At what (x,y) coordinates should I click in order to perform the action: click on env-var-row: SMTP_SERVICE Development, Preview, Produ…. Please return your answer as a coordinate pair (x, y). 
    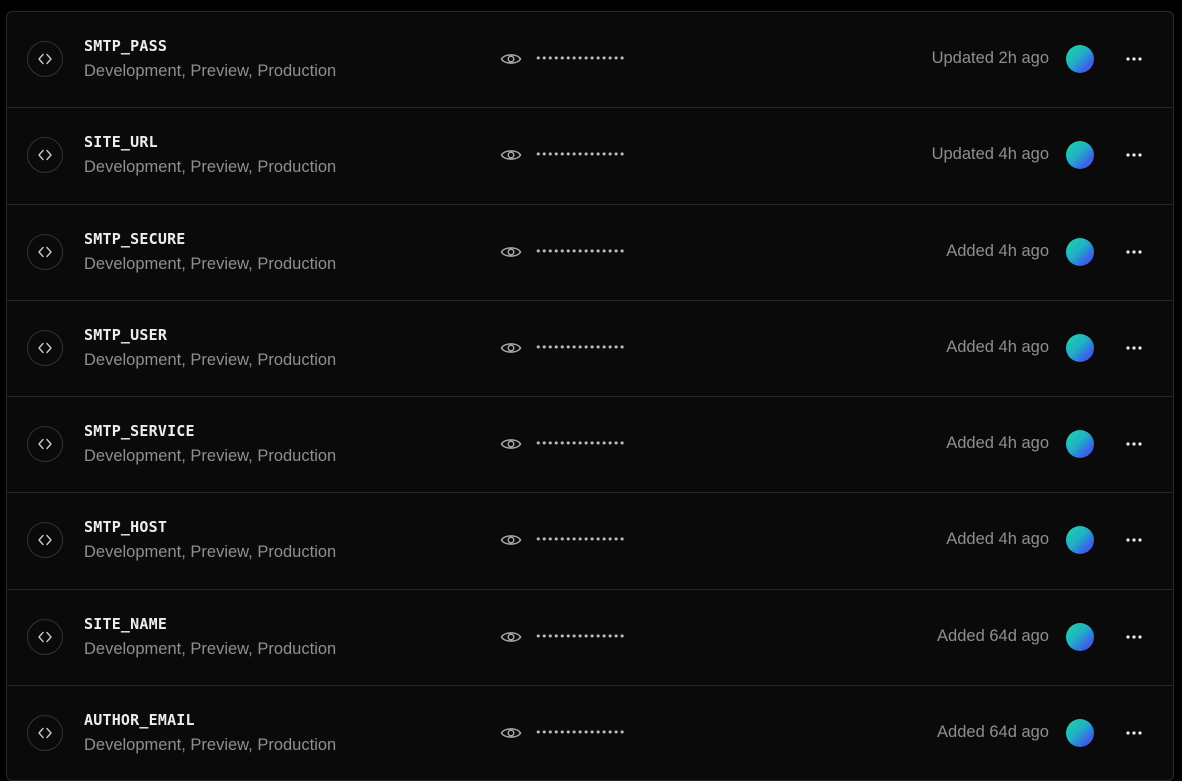
    Looking at the image, I should click on (590, 445).